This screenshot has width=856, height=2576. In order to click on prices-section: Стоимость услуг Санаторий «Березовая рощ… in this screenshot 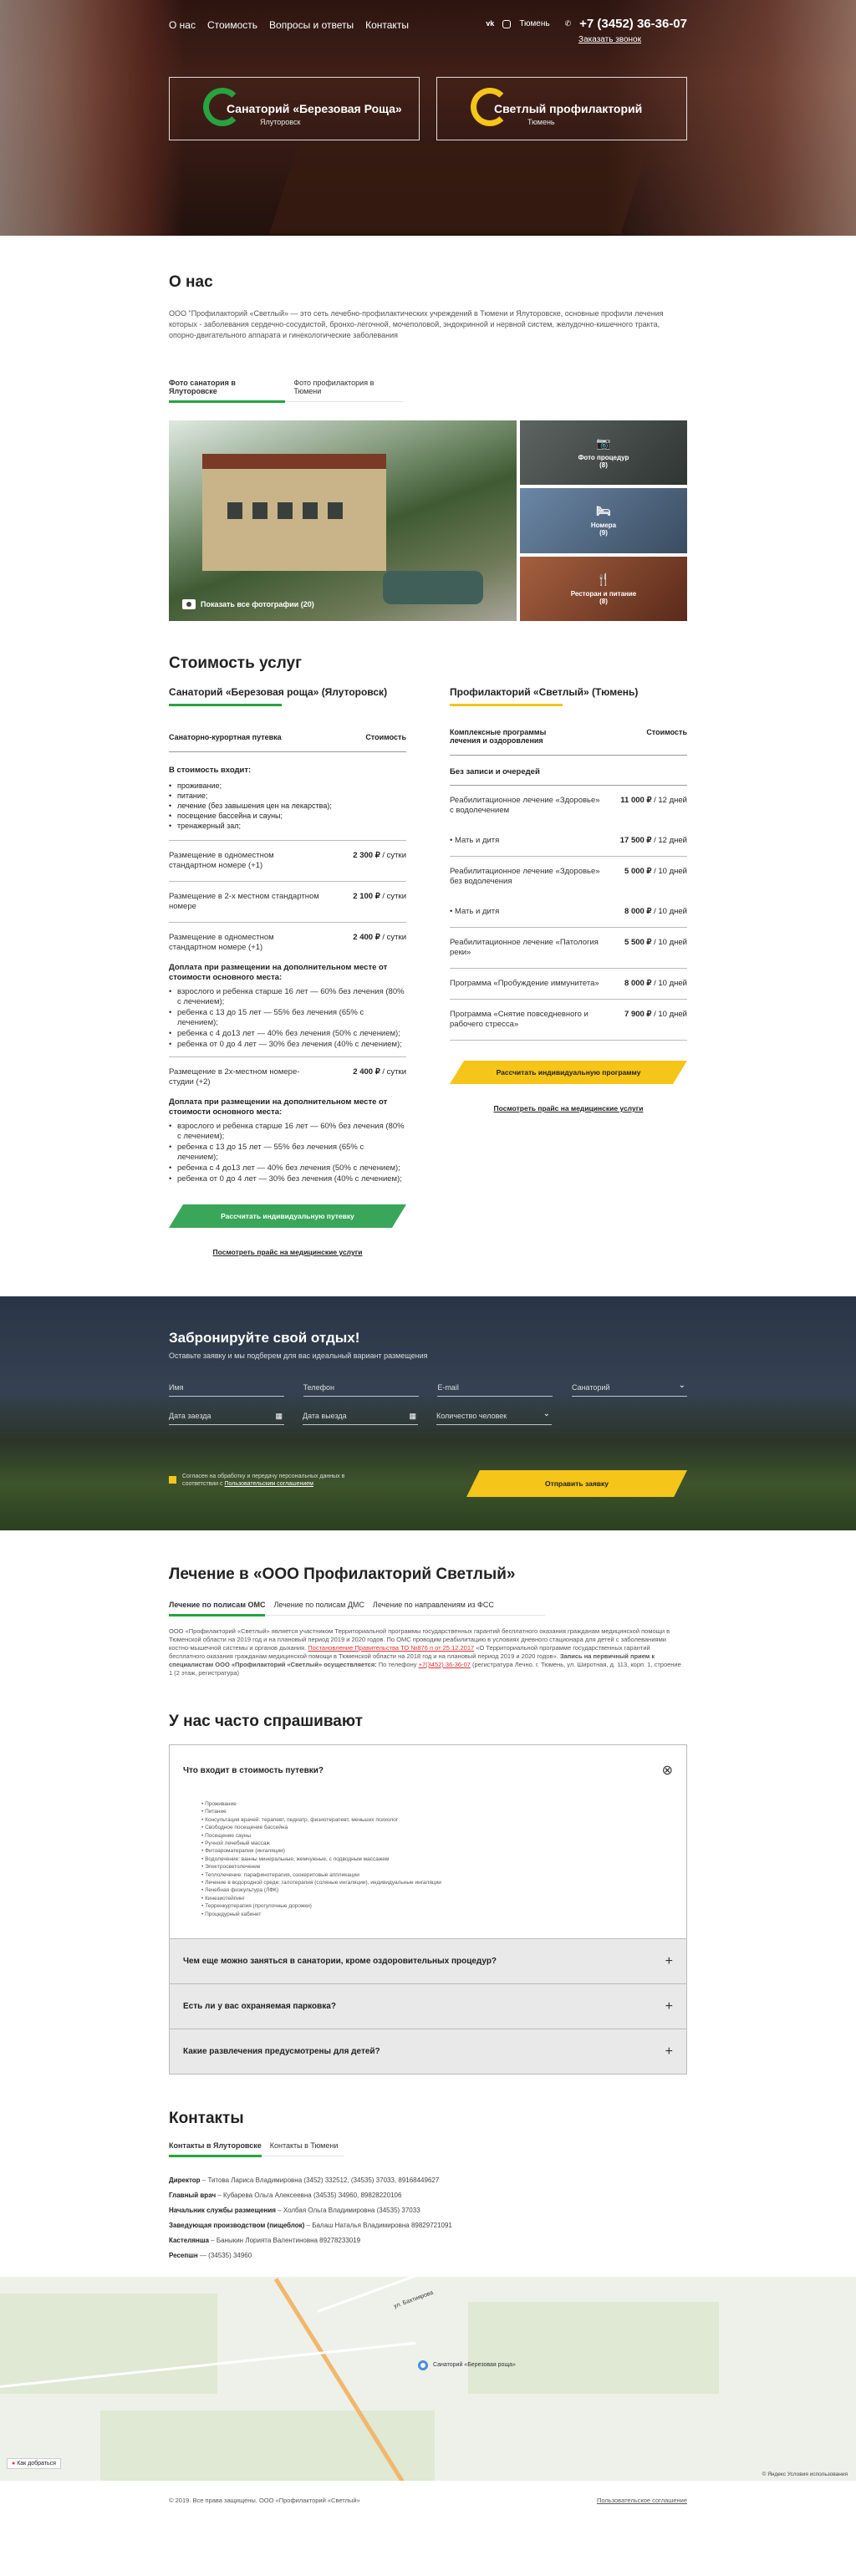, I will do `click(428, 938)`.